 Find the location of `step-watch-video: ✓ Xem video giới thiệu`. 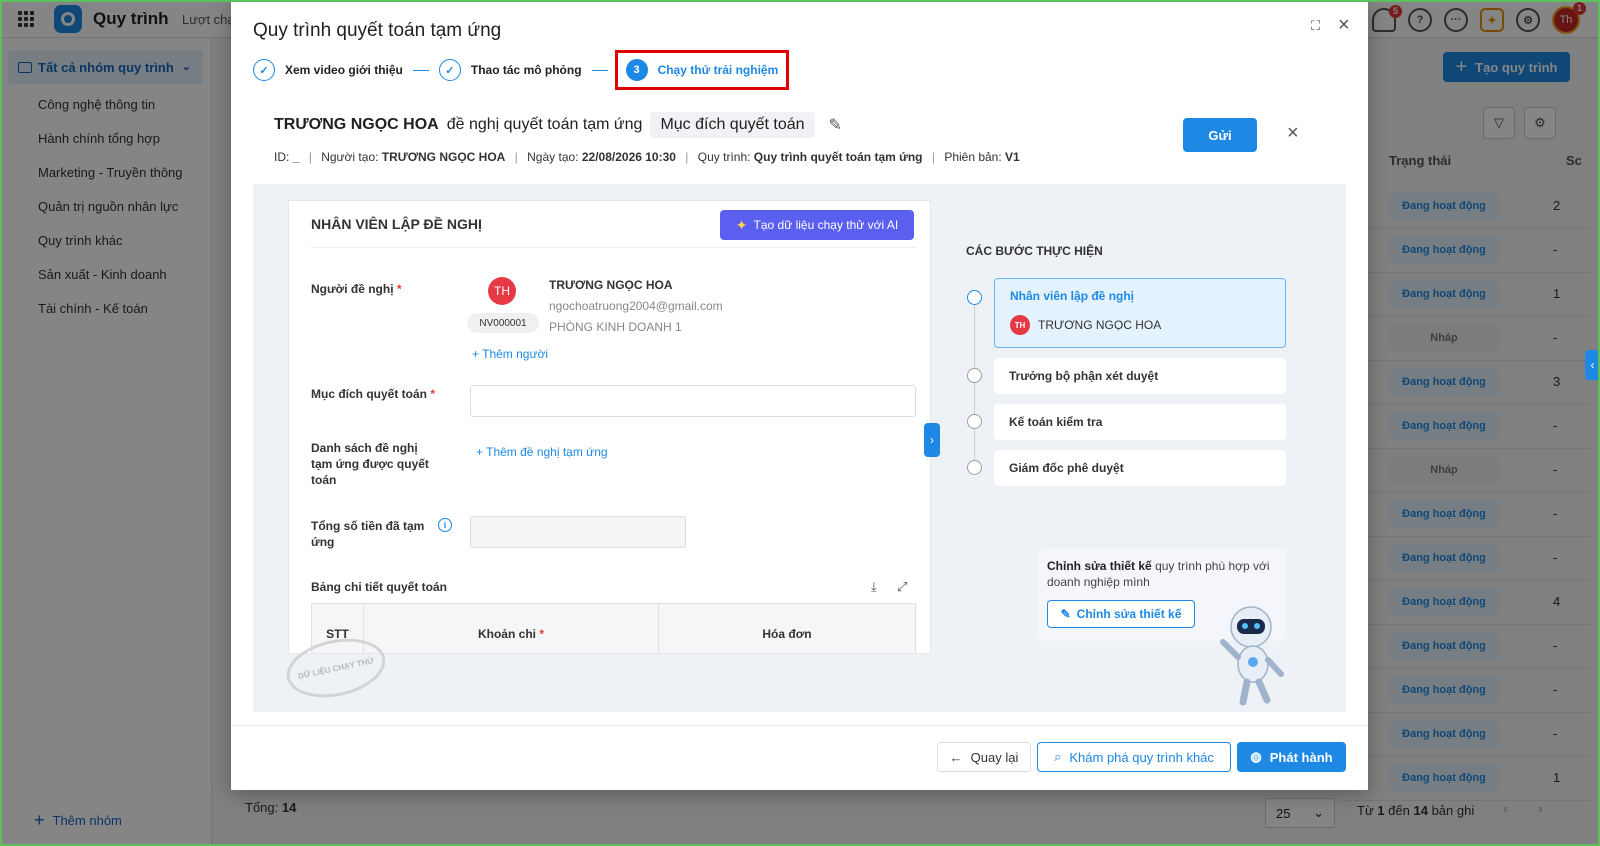

step-watch-video: ✓ Xem video giới thiệu is located at coordinates (328, 70).